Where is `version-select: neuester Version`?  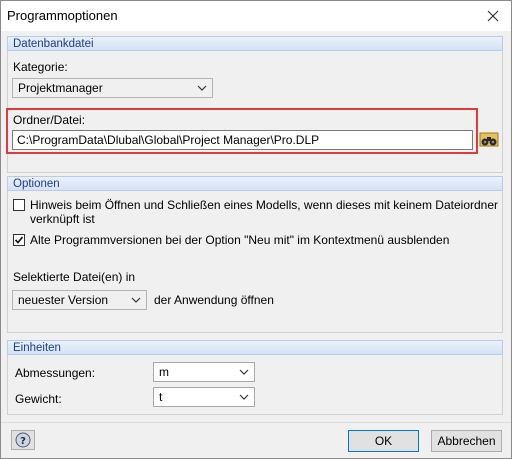
version-select: neuester Version is located at coordinates (79, 300).